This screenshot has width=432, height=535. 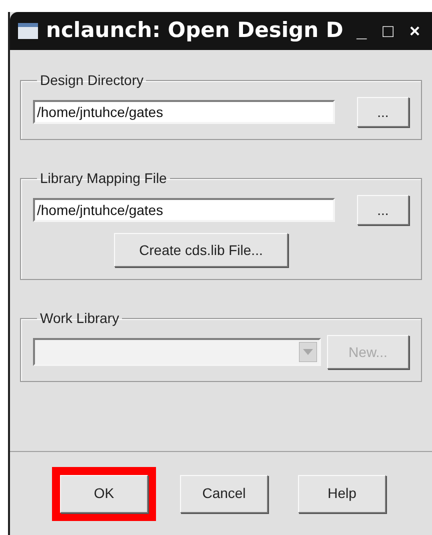 I want to click on maximize-button: □, so click(x=388, y=31).